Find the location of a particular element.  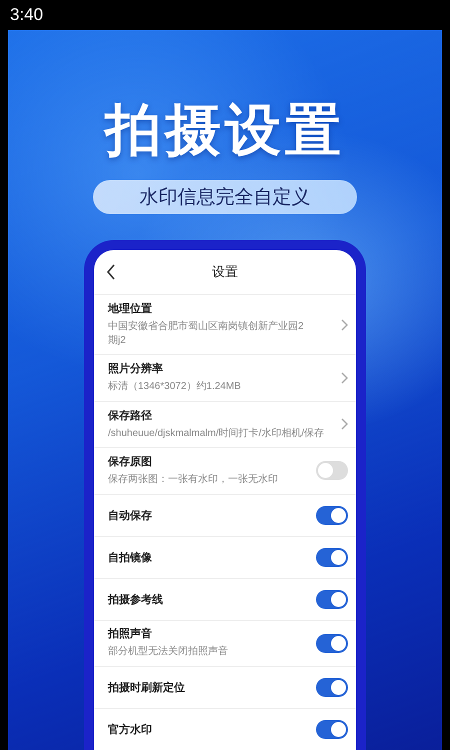

setting-detail: 标清（1346*3072）约1.24MB is located at coordinates (175, 387).